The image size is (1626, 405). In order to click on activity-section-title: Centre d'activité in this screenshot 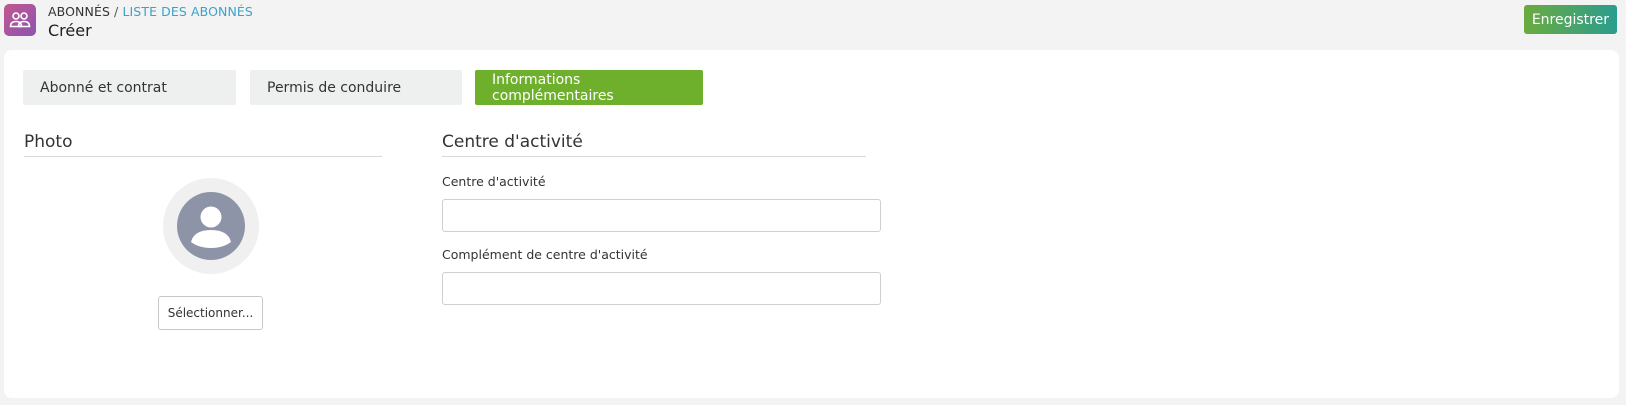, I will do `click(654, 144)`.